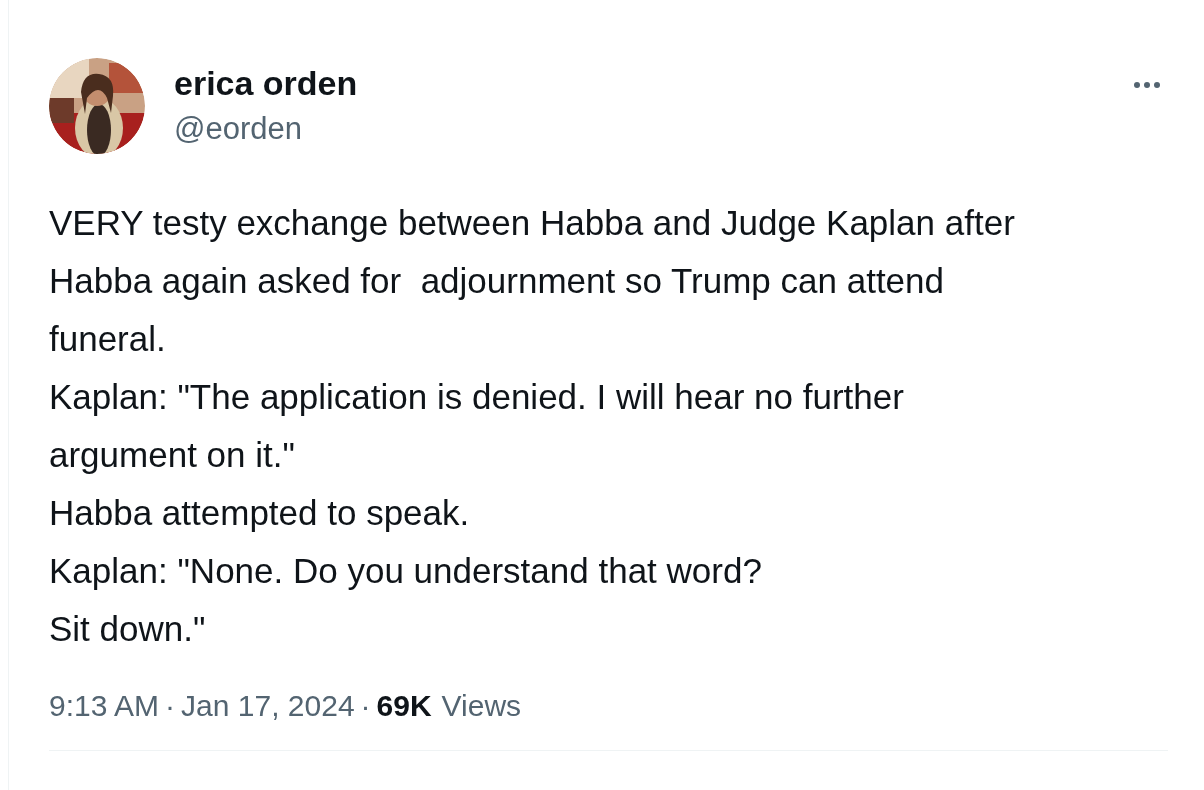 The width and height of the screenshot is (1204, 790). What do you see at coordinates (268, 706) in the screenshot?
I see `footer-text: Jan 17, 2024` at bounding box center [268, 706].